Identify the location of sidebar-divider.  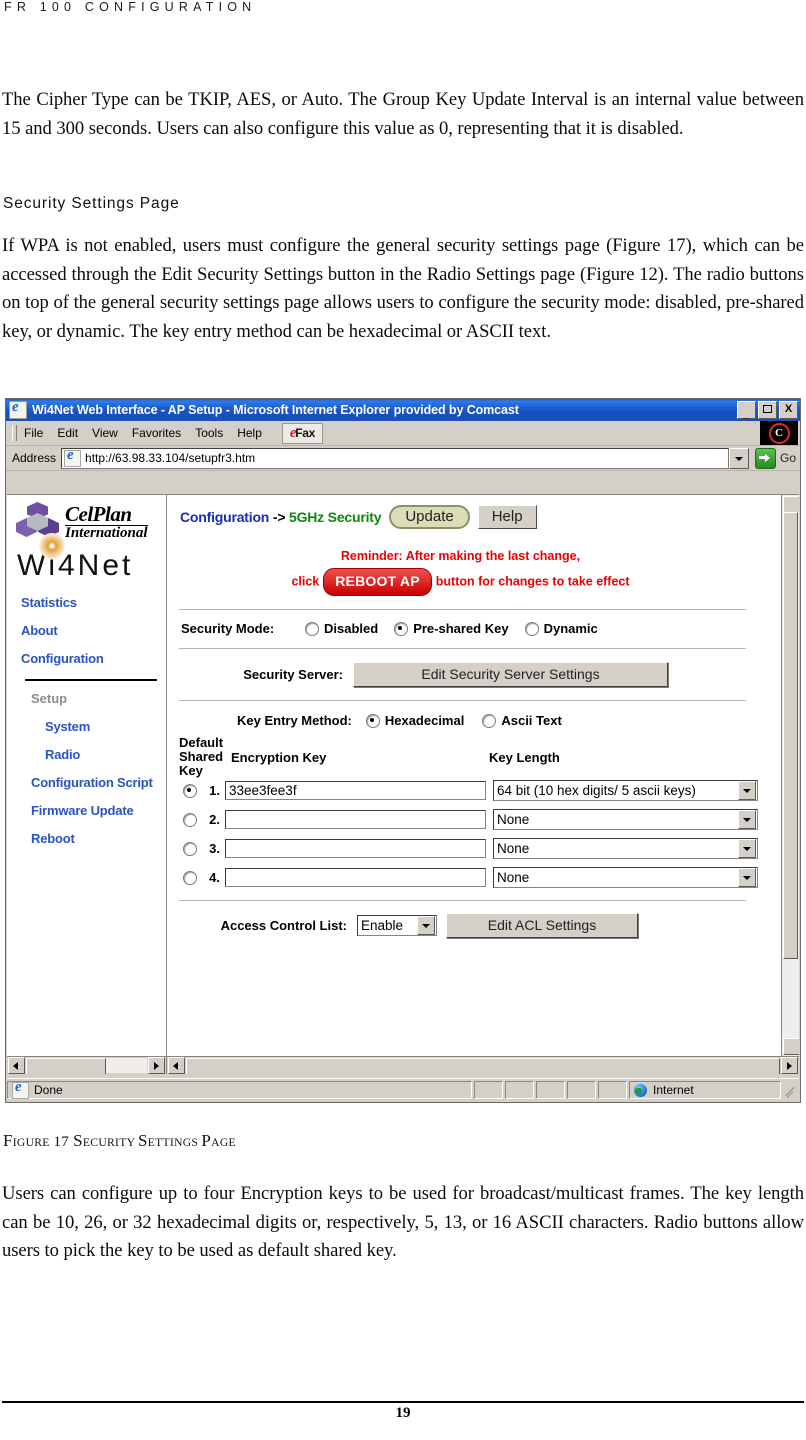
(91, 680).